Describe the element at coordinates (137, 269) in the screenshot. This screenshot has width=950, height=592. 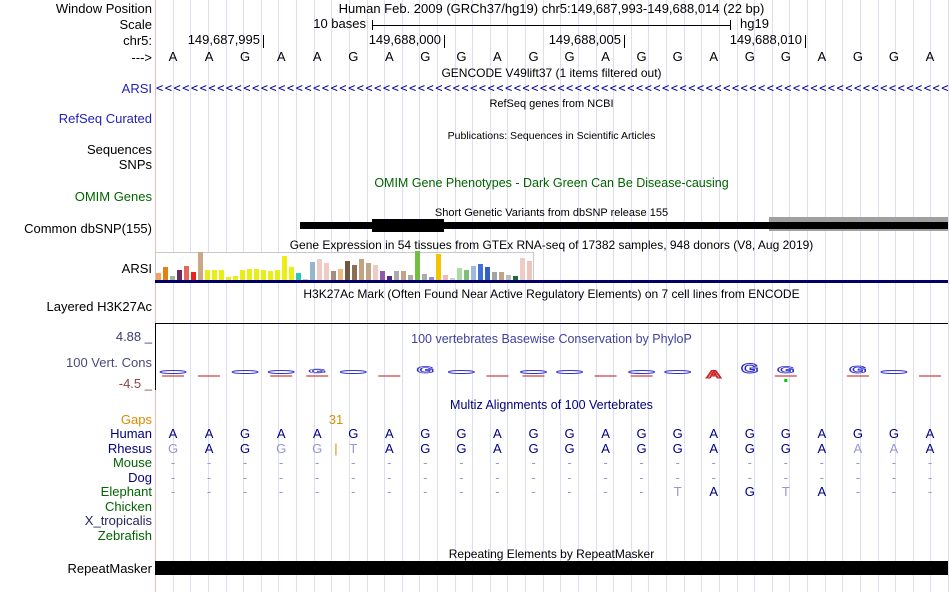
I see `gtex-gene-label: ARSI` at that location.